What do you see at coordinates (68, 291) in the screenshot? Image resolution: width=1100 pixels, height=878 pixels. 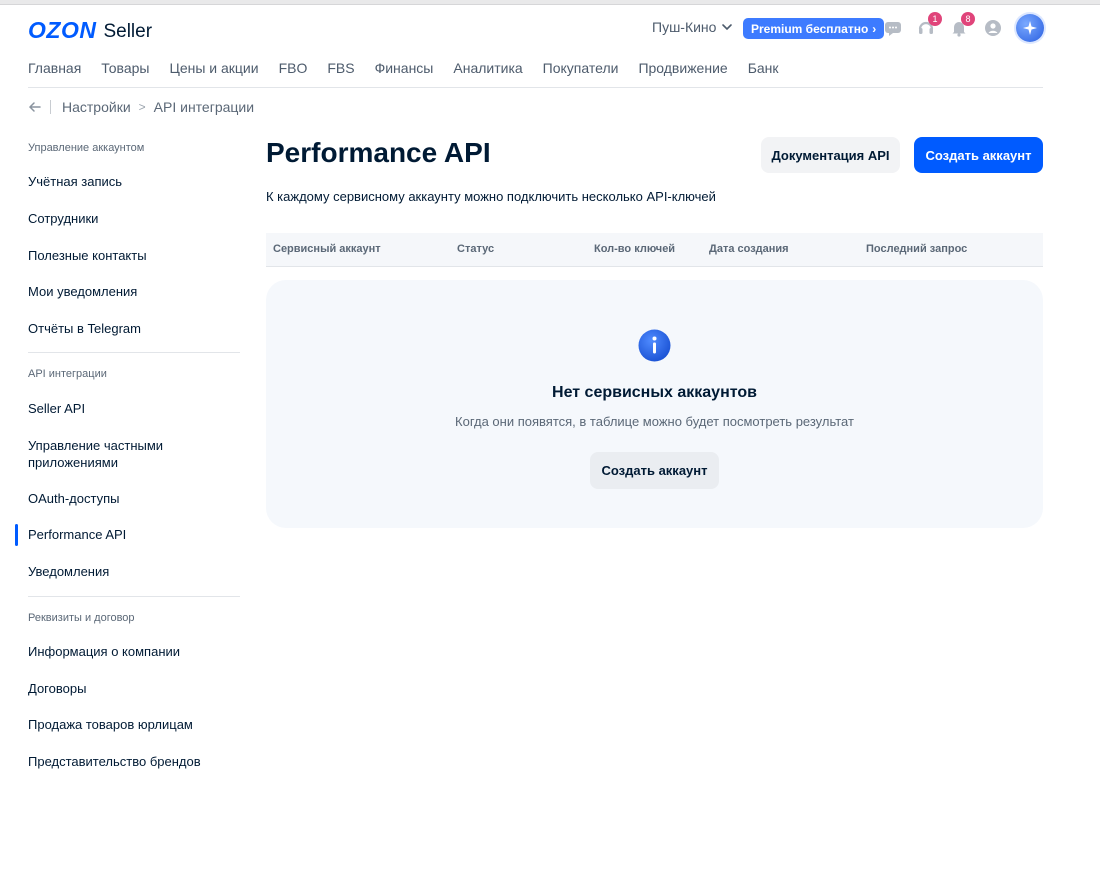 I see `sidebar-item-my-notifications: Мои уведомления` at bounding box center [68, 291].